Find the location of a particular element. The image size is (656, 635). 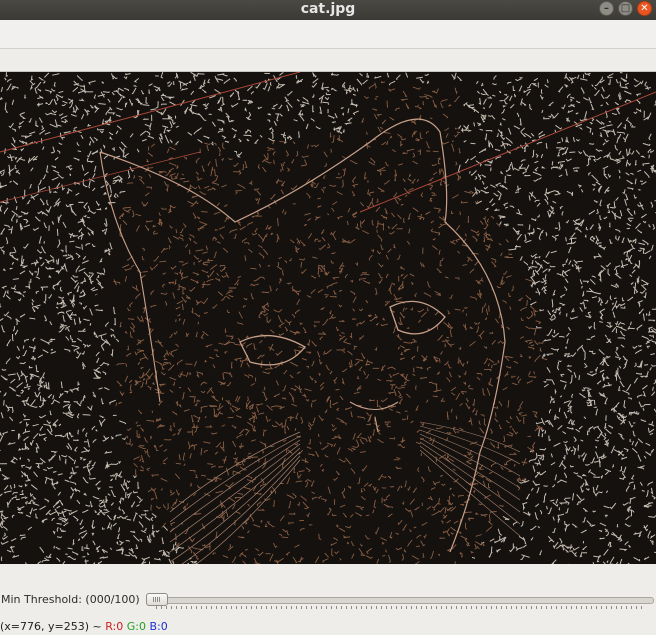

close-button: ✕ is located at coordinates (644, 8).